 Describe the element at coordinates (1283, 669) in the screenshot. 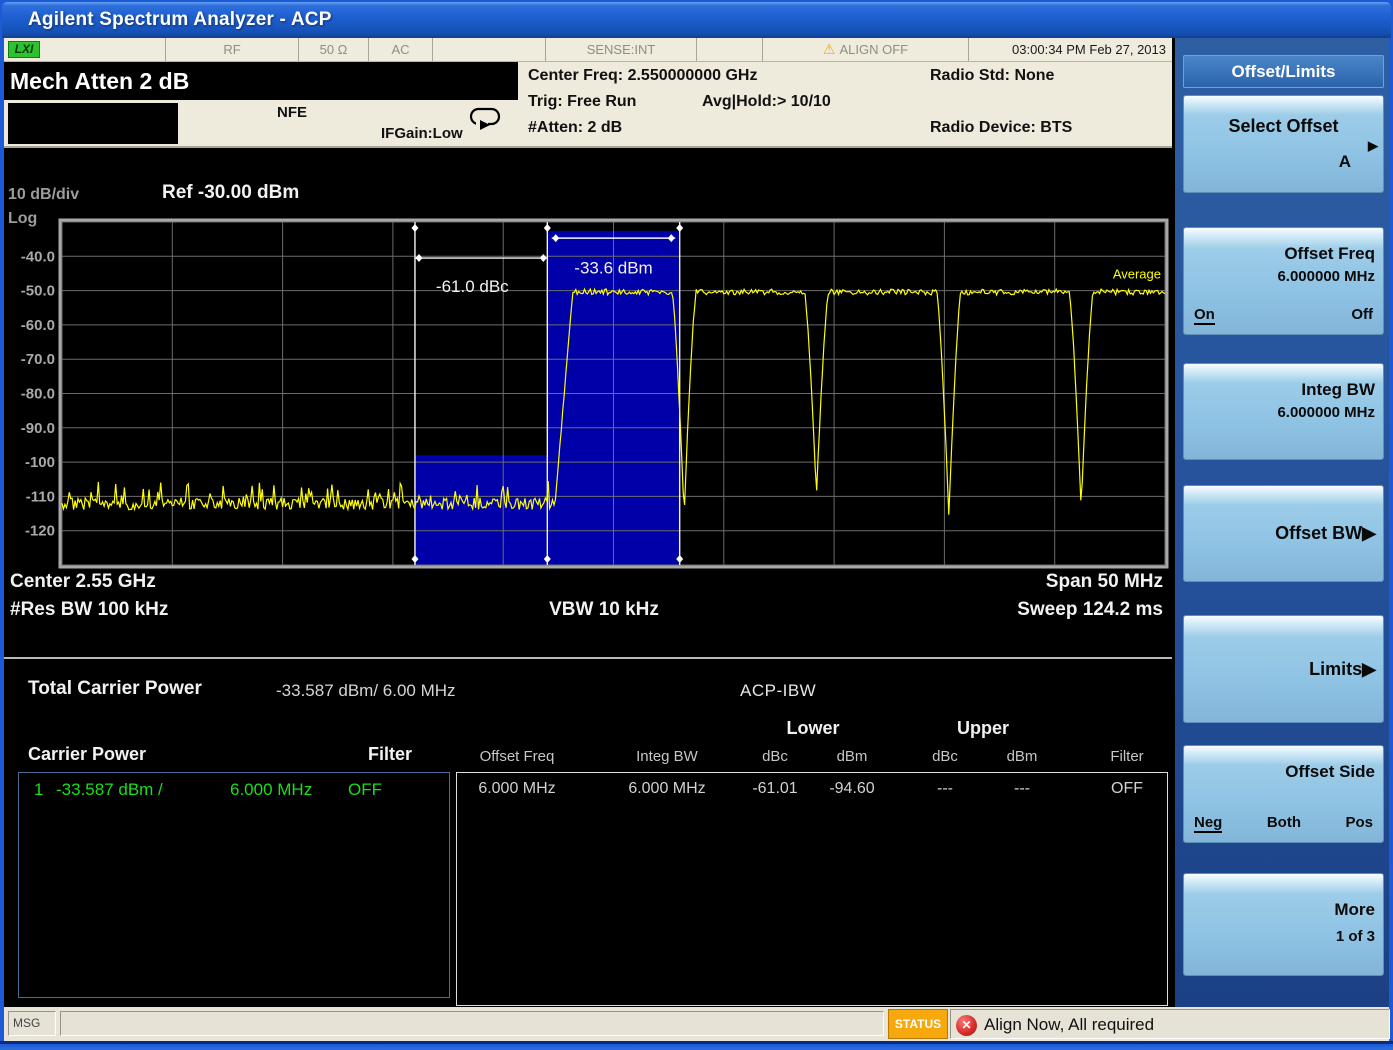

I see `softkey-limits: Limits▶` at that location.